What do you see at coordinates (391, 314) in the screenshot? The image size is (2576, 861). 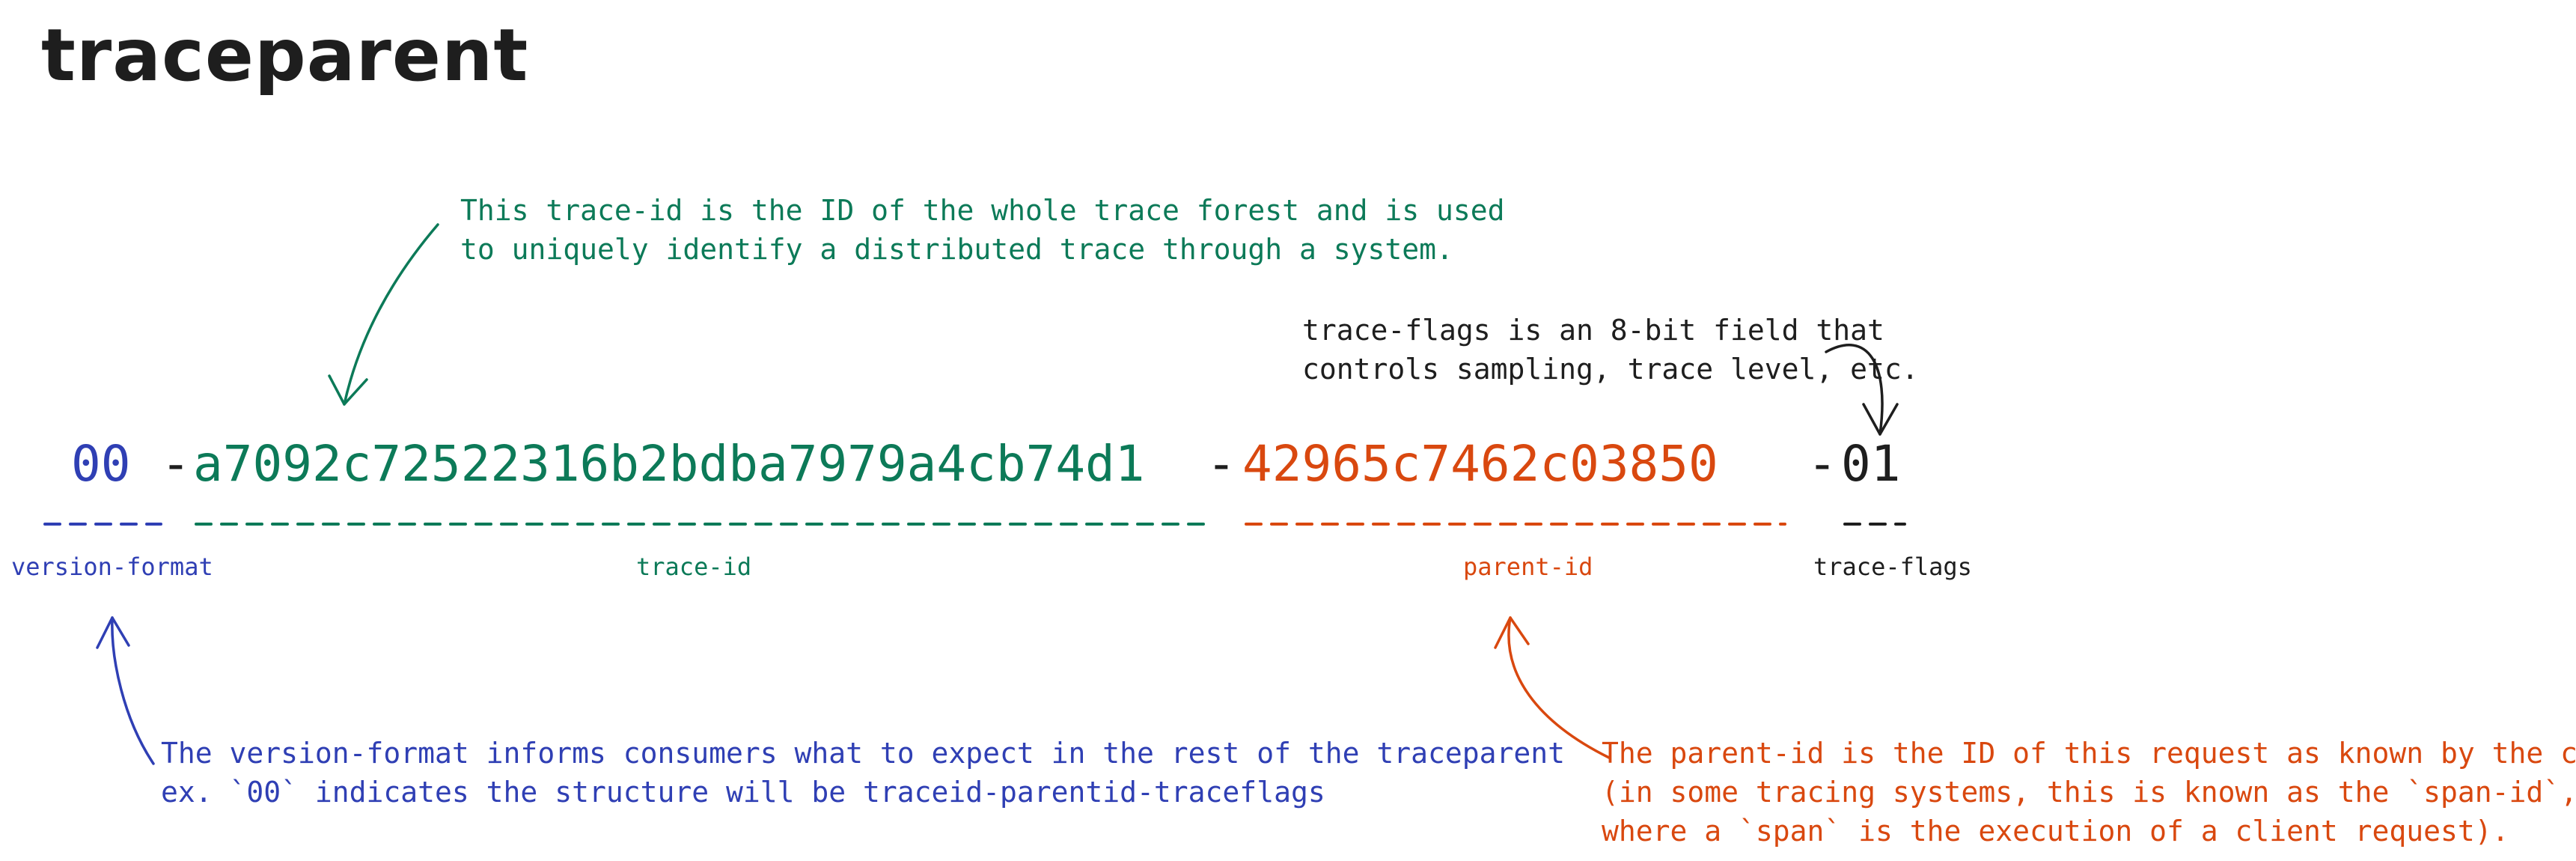 I see `trace-id-arrow` at bounding box center [391, 314].